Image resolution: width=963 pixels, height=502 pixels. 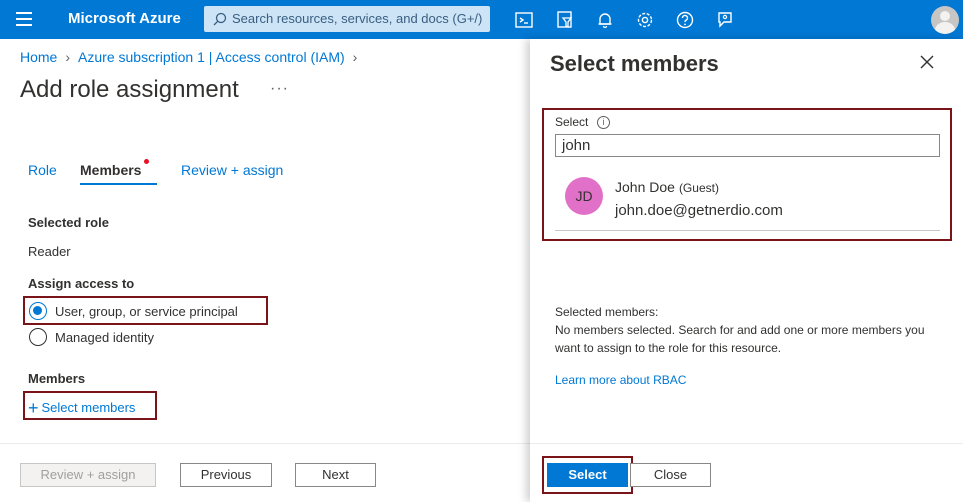 What do you see at coordinates (572, 122) in the screenshot?
I see `select-label: Select` at bounding box center [572, 122].